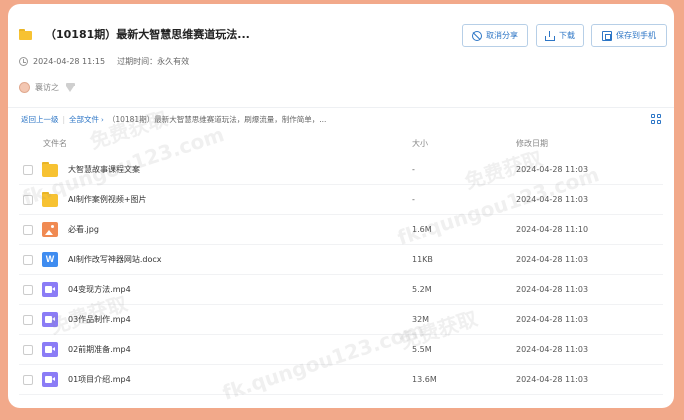  What do you see at coordinates (104, 169) in the screenshot?
I see `file-name: 大智慧故事课程文案` at bounding box center [104, 169].